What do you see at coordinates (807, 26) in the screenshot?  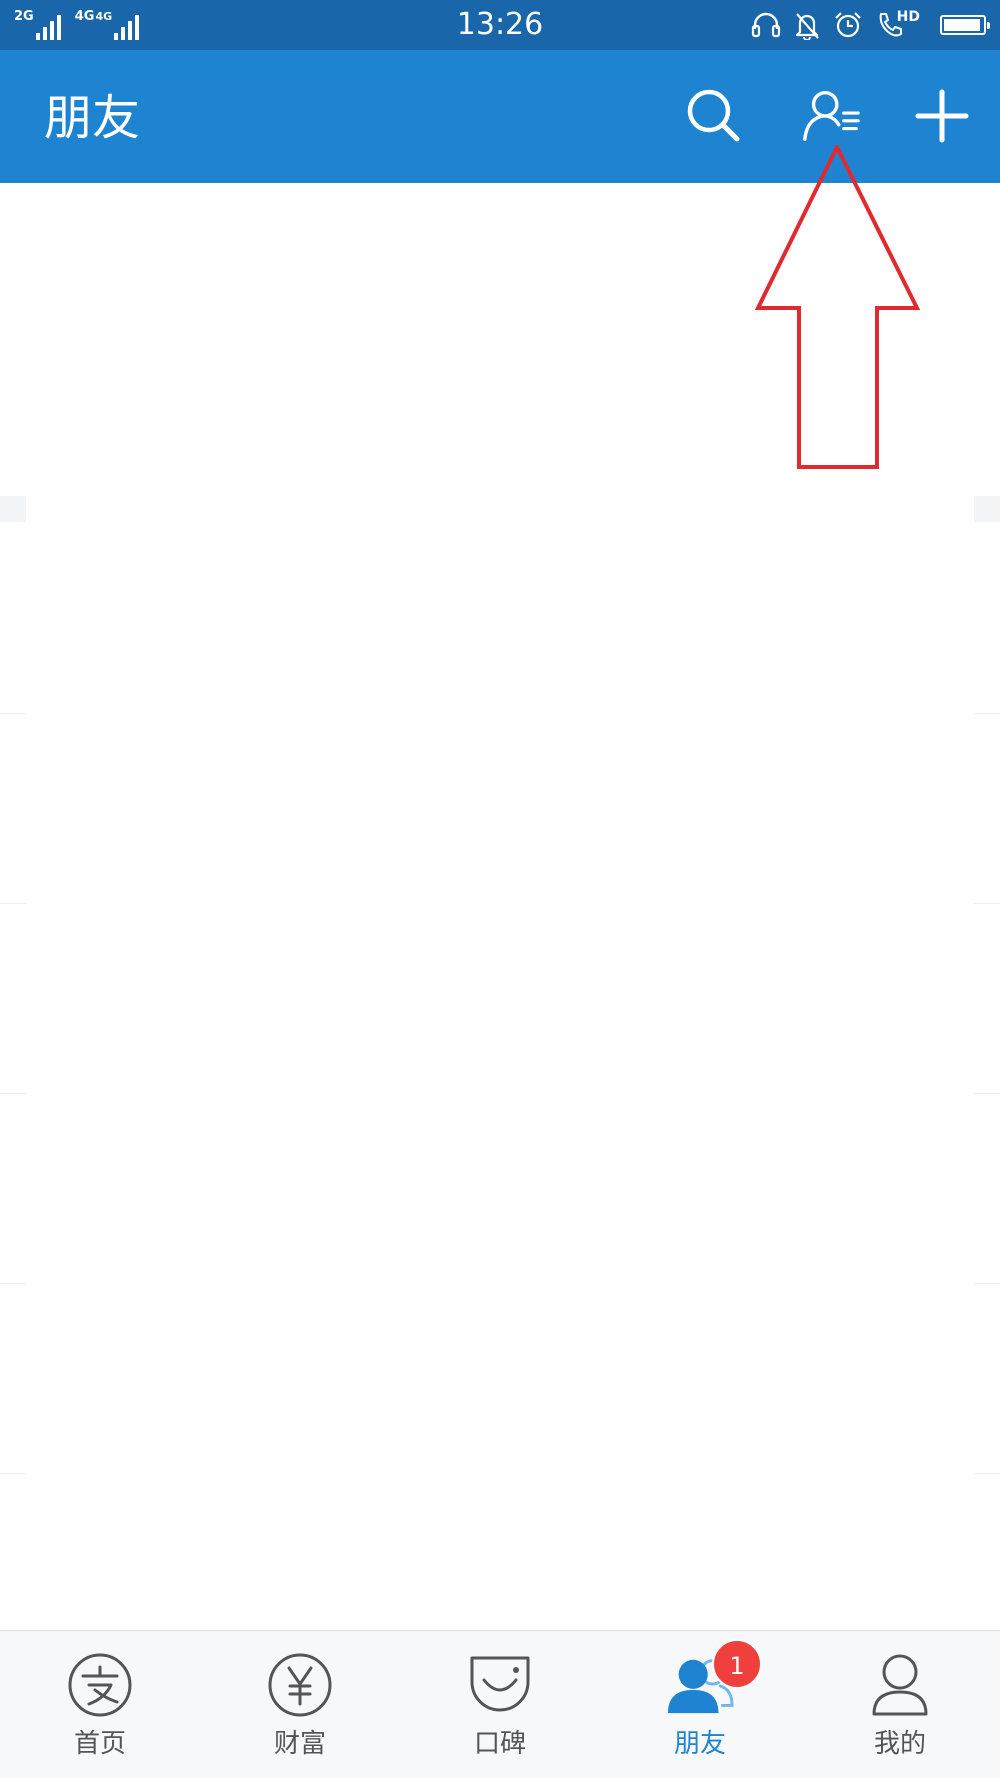 I see `bell-off-icon` at bounding box center [807, 26].